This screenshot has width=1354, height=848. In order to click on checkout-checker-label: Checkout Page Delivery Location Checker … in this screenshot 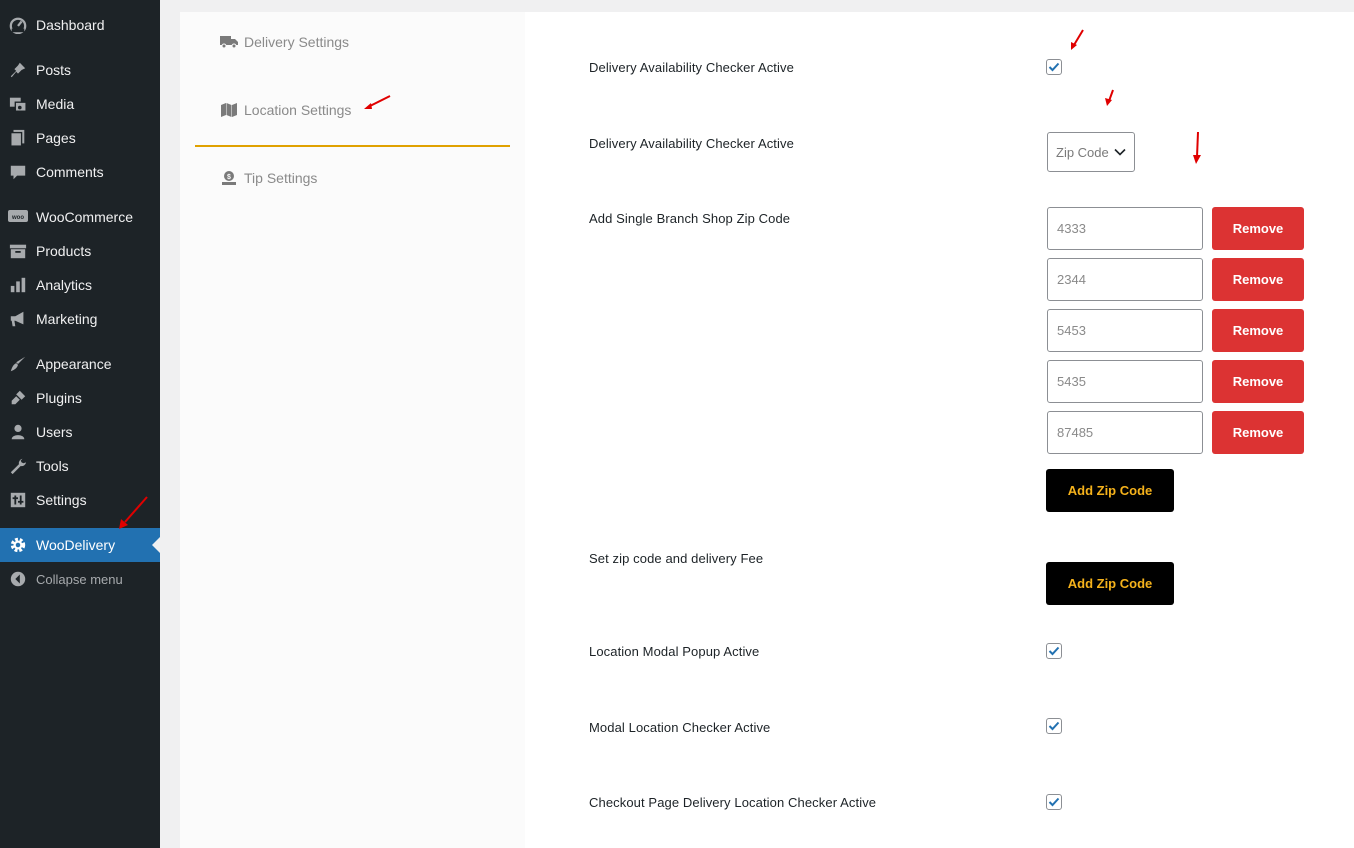, I will do `click(733, 802)`.